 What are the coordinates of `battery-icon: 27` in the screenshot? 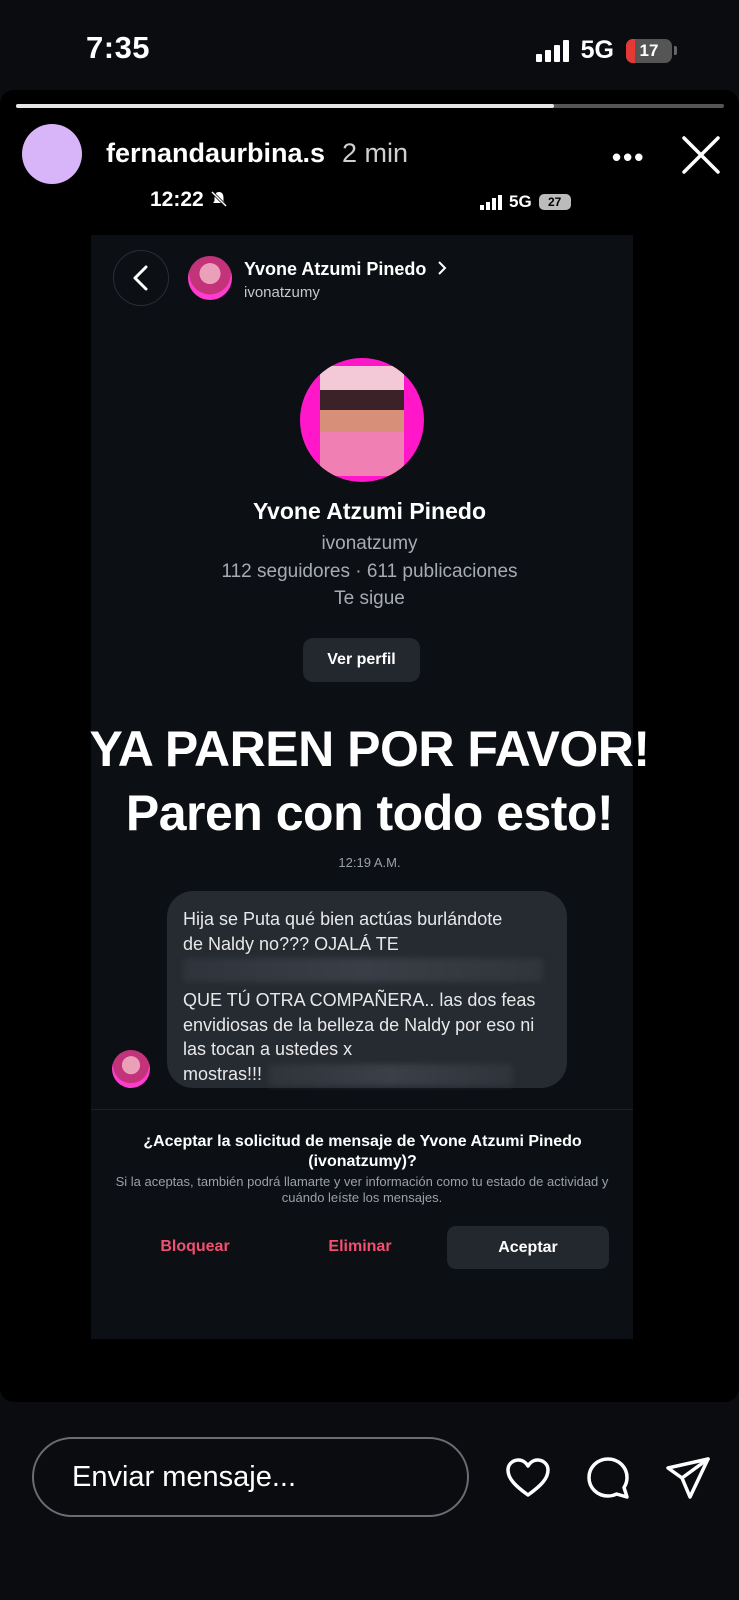 It's located at (554, 202).